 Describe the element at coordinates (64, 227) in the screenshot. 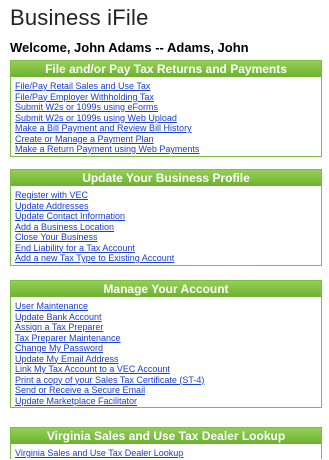

I see `link-add-location: Add a Business Location` at that location.